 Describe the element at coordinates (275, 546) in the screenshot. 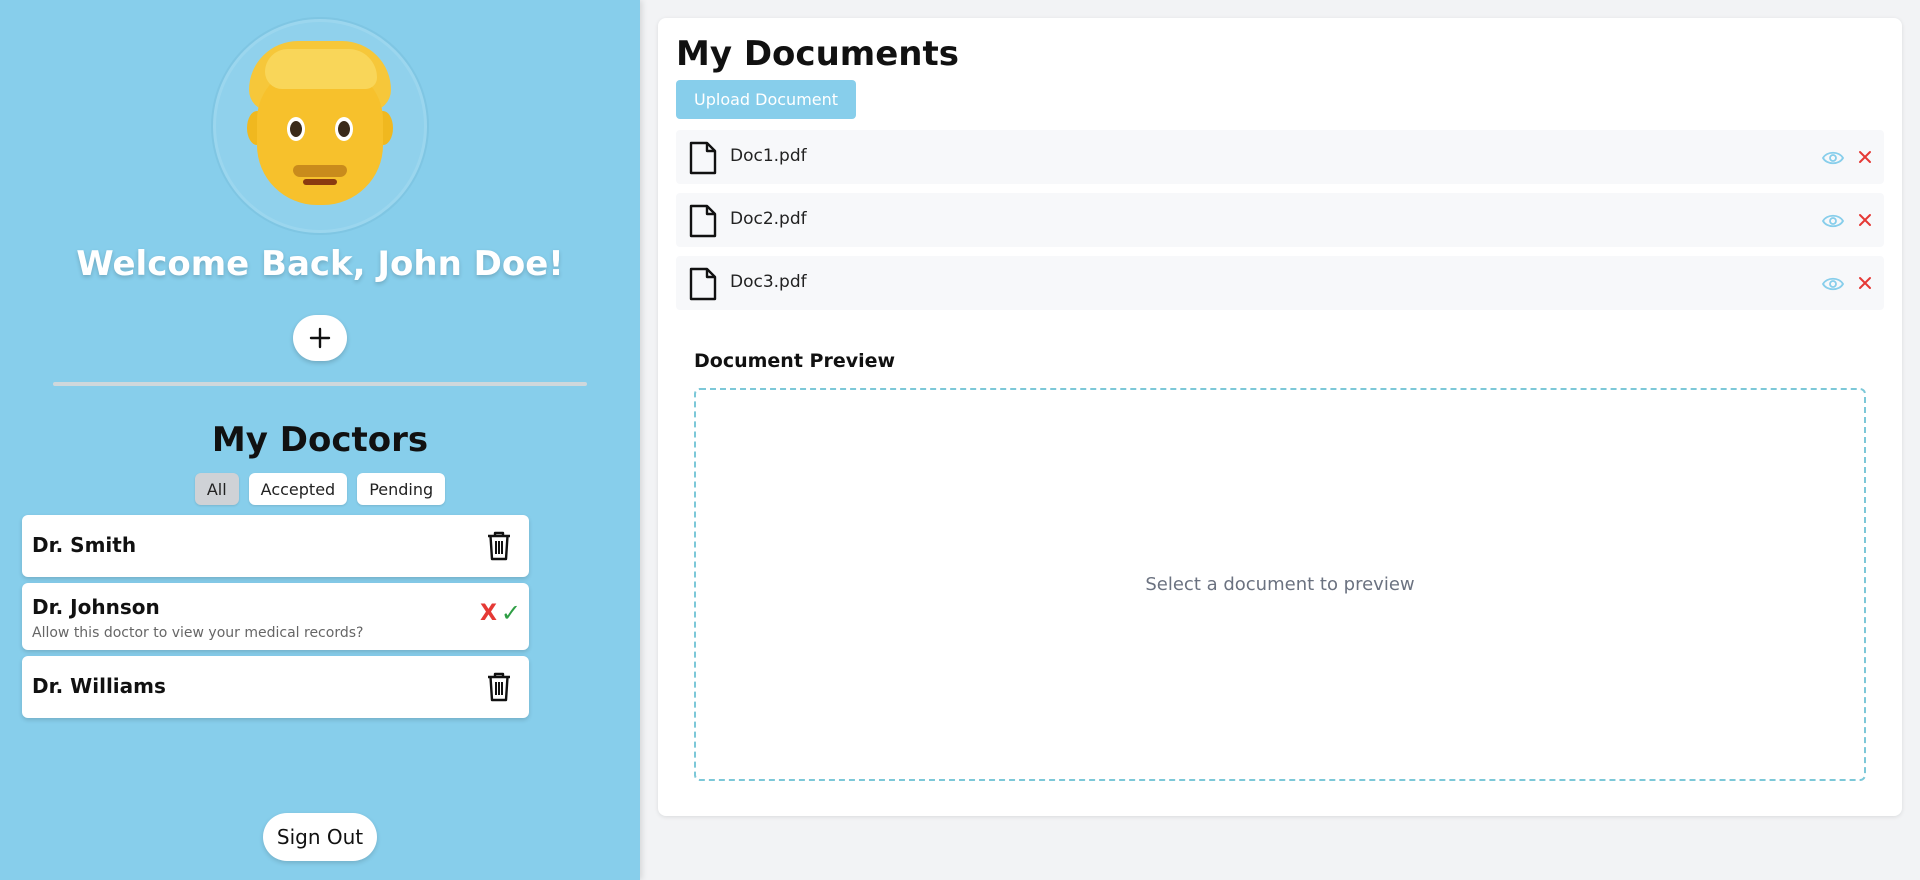

I see `doctor-card: Dr. Smith` at that location.